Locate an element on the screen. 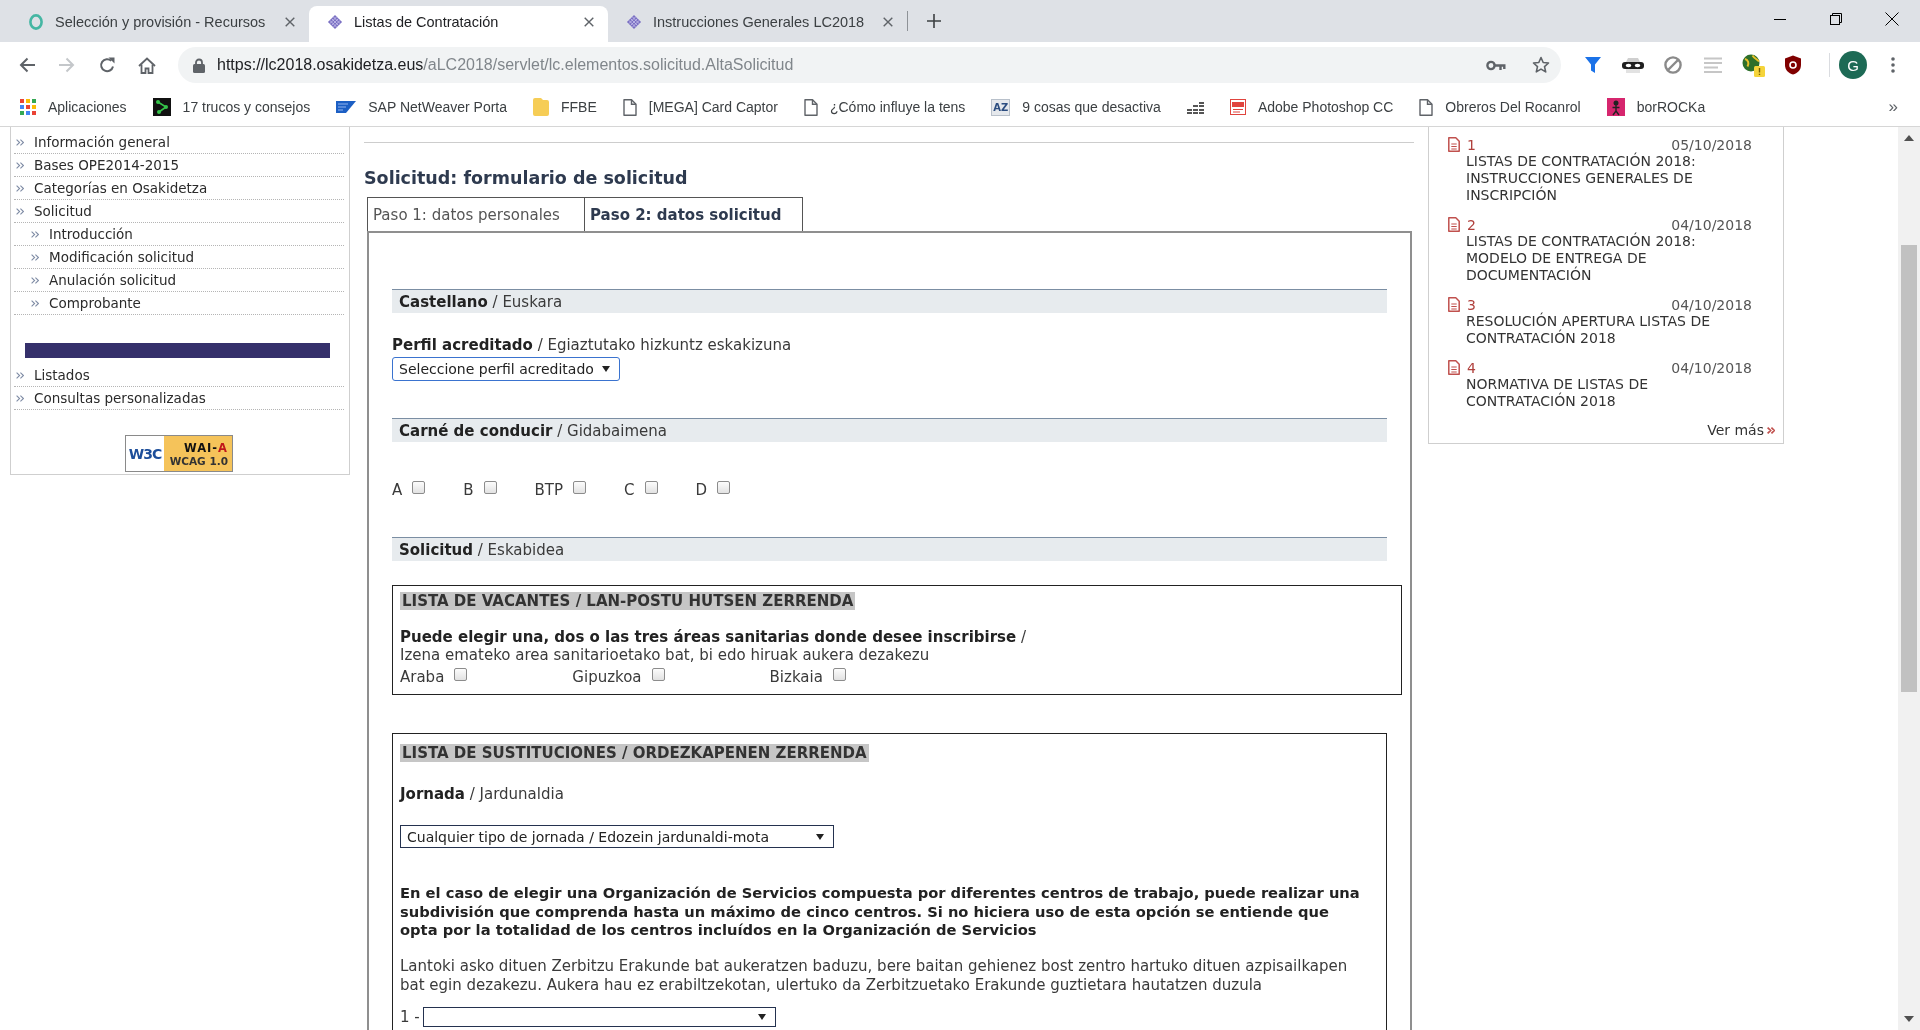 This screenshot has height=1030, width=1920. globe-icon is located at coordinates (1753, 65).